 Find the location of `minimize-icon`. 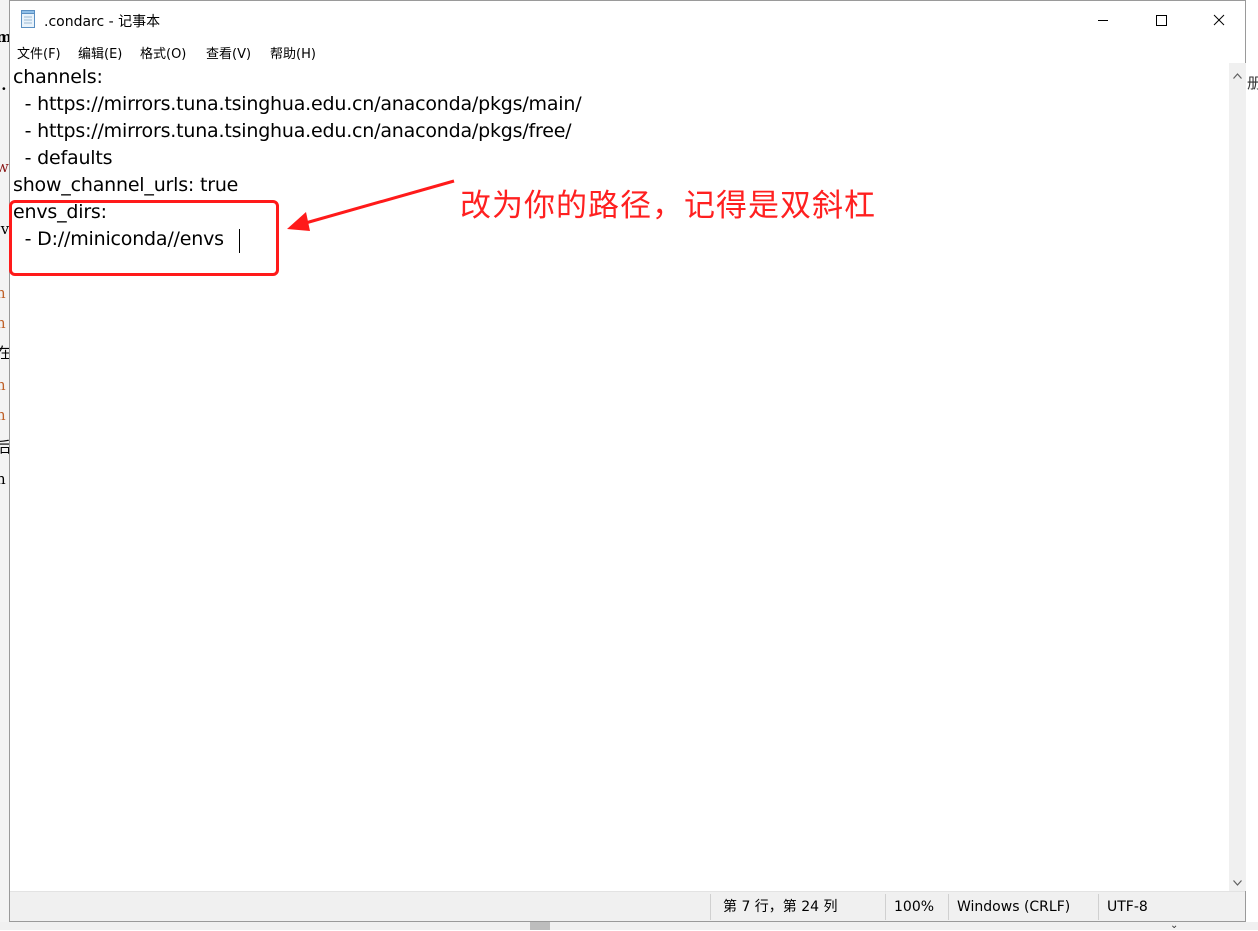

minimize-icon is located at coordinates (1103, 20).